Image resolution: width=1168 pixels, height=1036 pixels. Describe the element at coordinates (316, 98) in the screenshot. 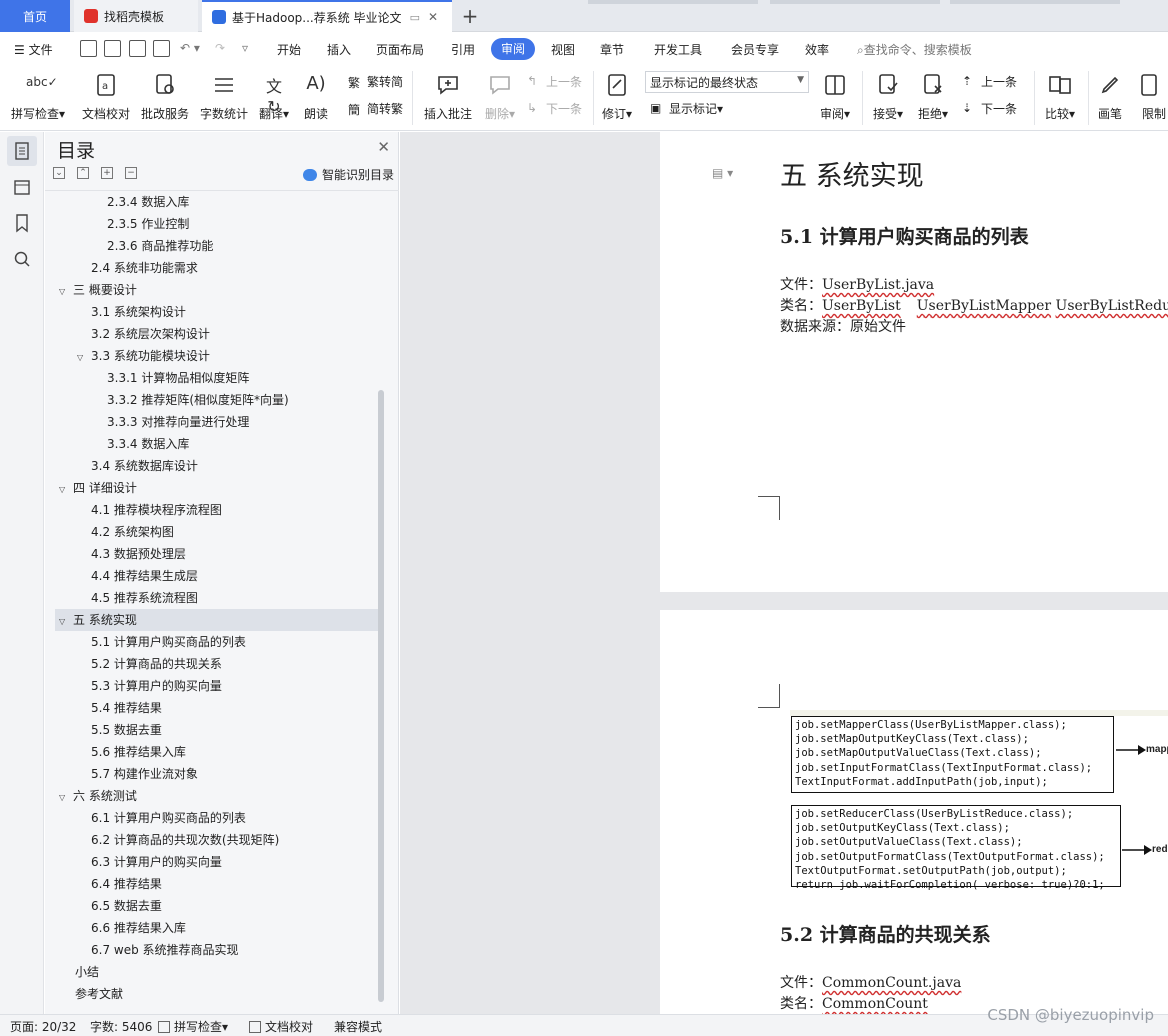

I see `read-aloud-button: A) 朗读` at that location.